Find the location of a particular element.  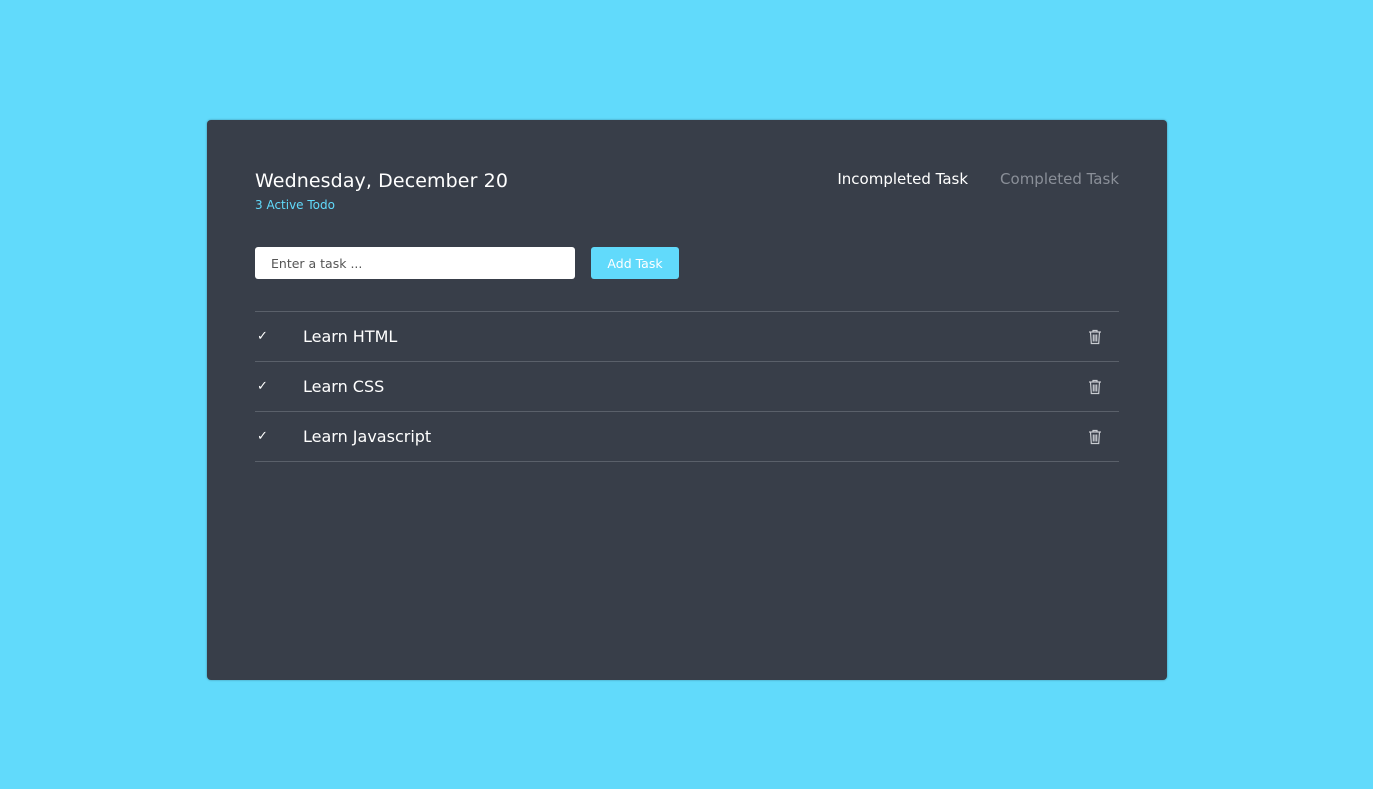

task-tabs: Incompleted Task Completed Task is located at coordinates (978, 179).